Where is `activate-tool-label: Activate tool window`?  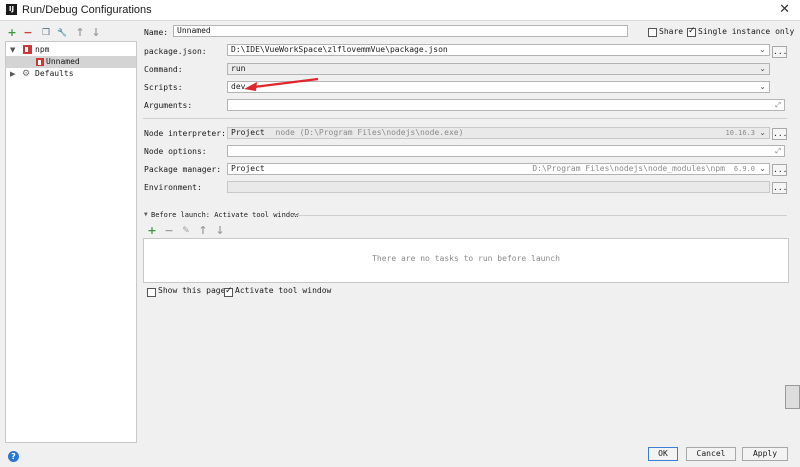
activate-tool-label: Activate tool window is located at coordinates (283, 290).